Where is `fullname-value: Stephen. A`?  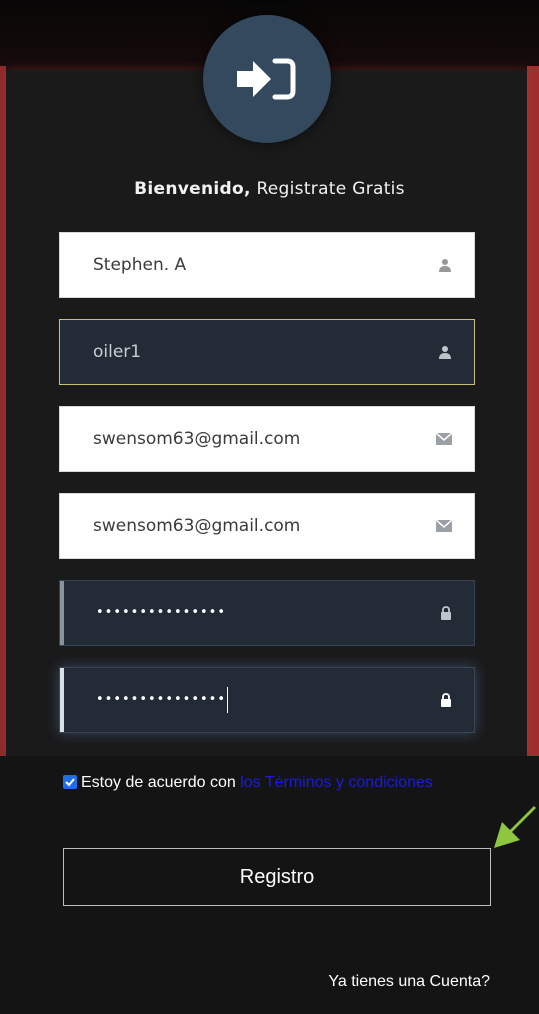 fullname-value: Stephen. A is located at coordinates (140, 265).